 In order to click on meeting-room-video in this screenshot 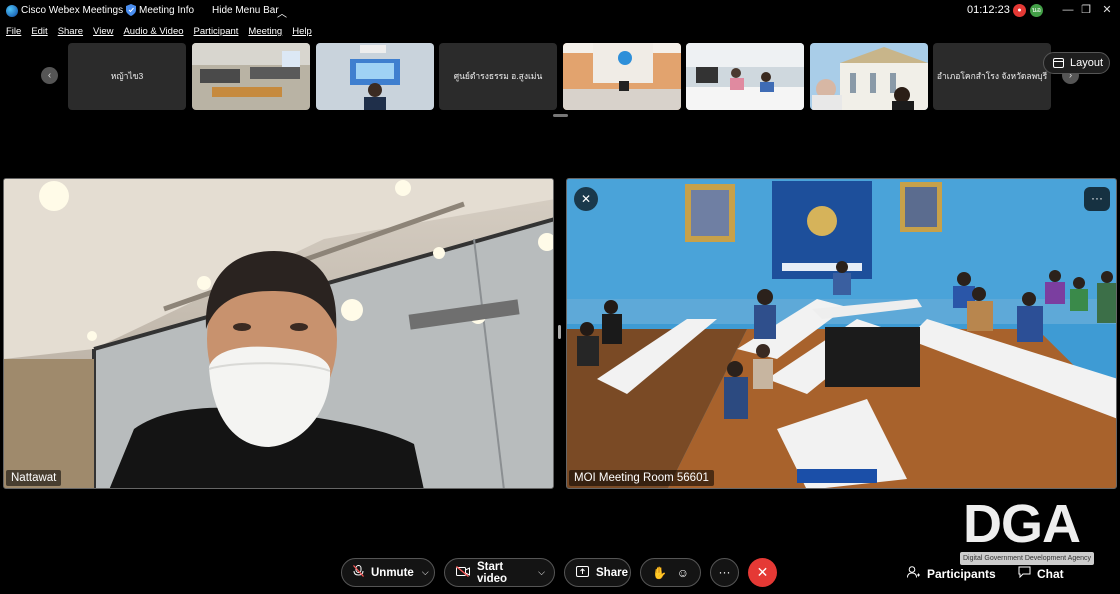, I will do `click(745, 76)`.